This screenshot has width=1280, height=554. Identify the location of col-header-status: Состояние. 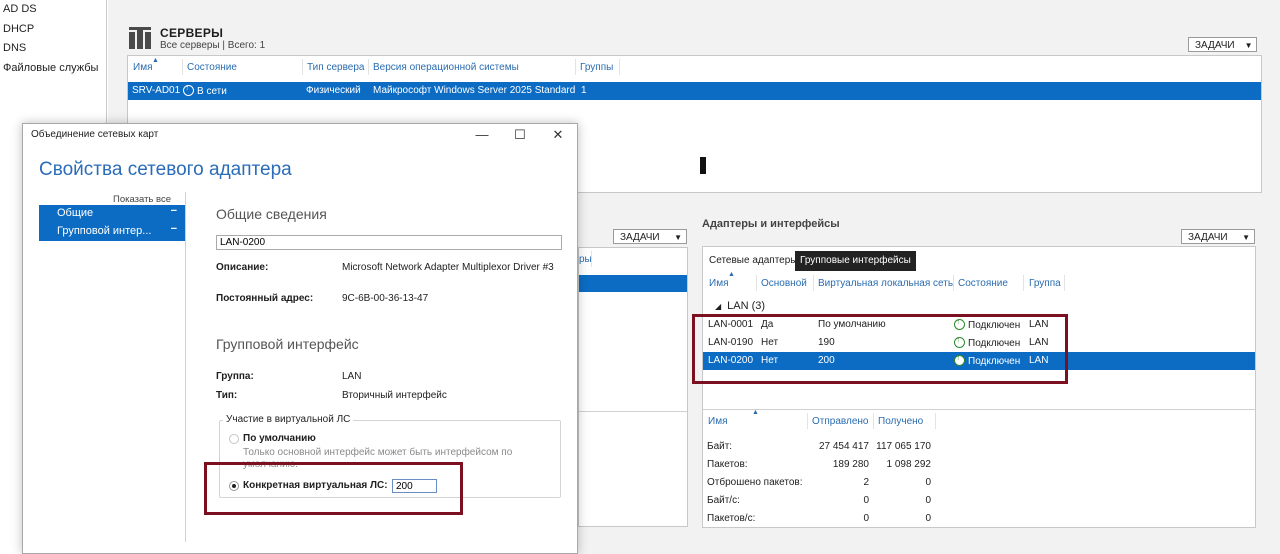
(212, 67).